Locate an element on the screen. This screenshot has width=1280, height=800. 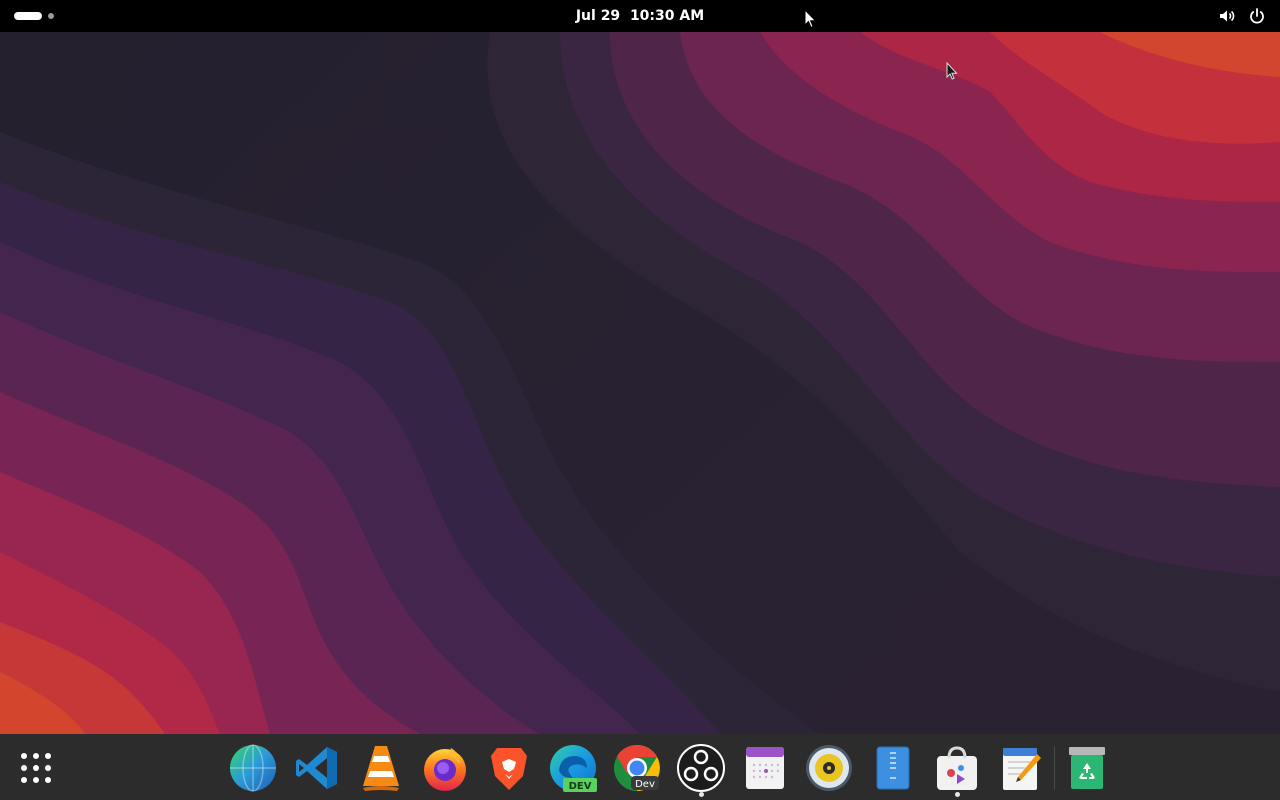
file-manager-icon is located at coordinates (893, 768).